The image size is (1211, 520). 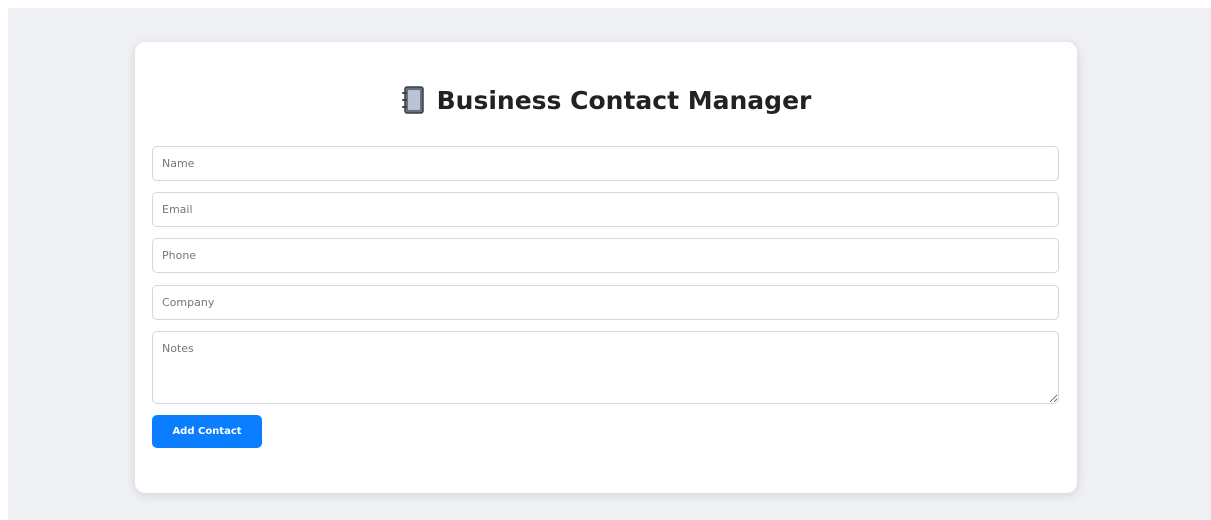 What do you see at coordinates (605, 367) in the screenshot?
I see `notes-textarea` at bounding box center [605, 367].